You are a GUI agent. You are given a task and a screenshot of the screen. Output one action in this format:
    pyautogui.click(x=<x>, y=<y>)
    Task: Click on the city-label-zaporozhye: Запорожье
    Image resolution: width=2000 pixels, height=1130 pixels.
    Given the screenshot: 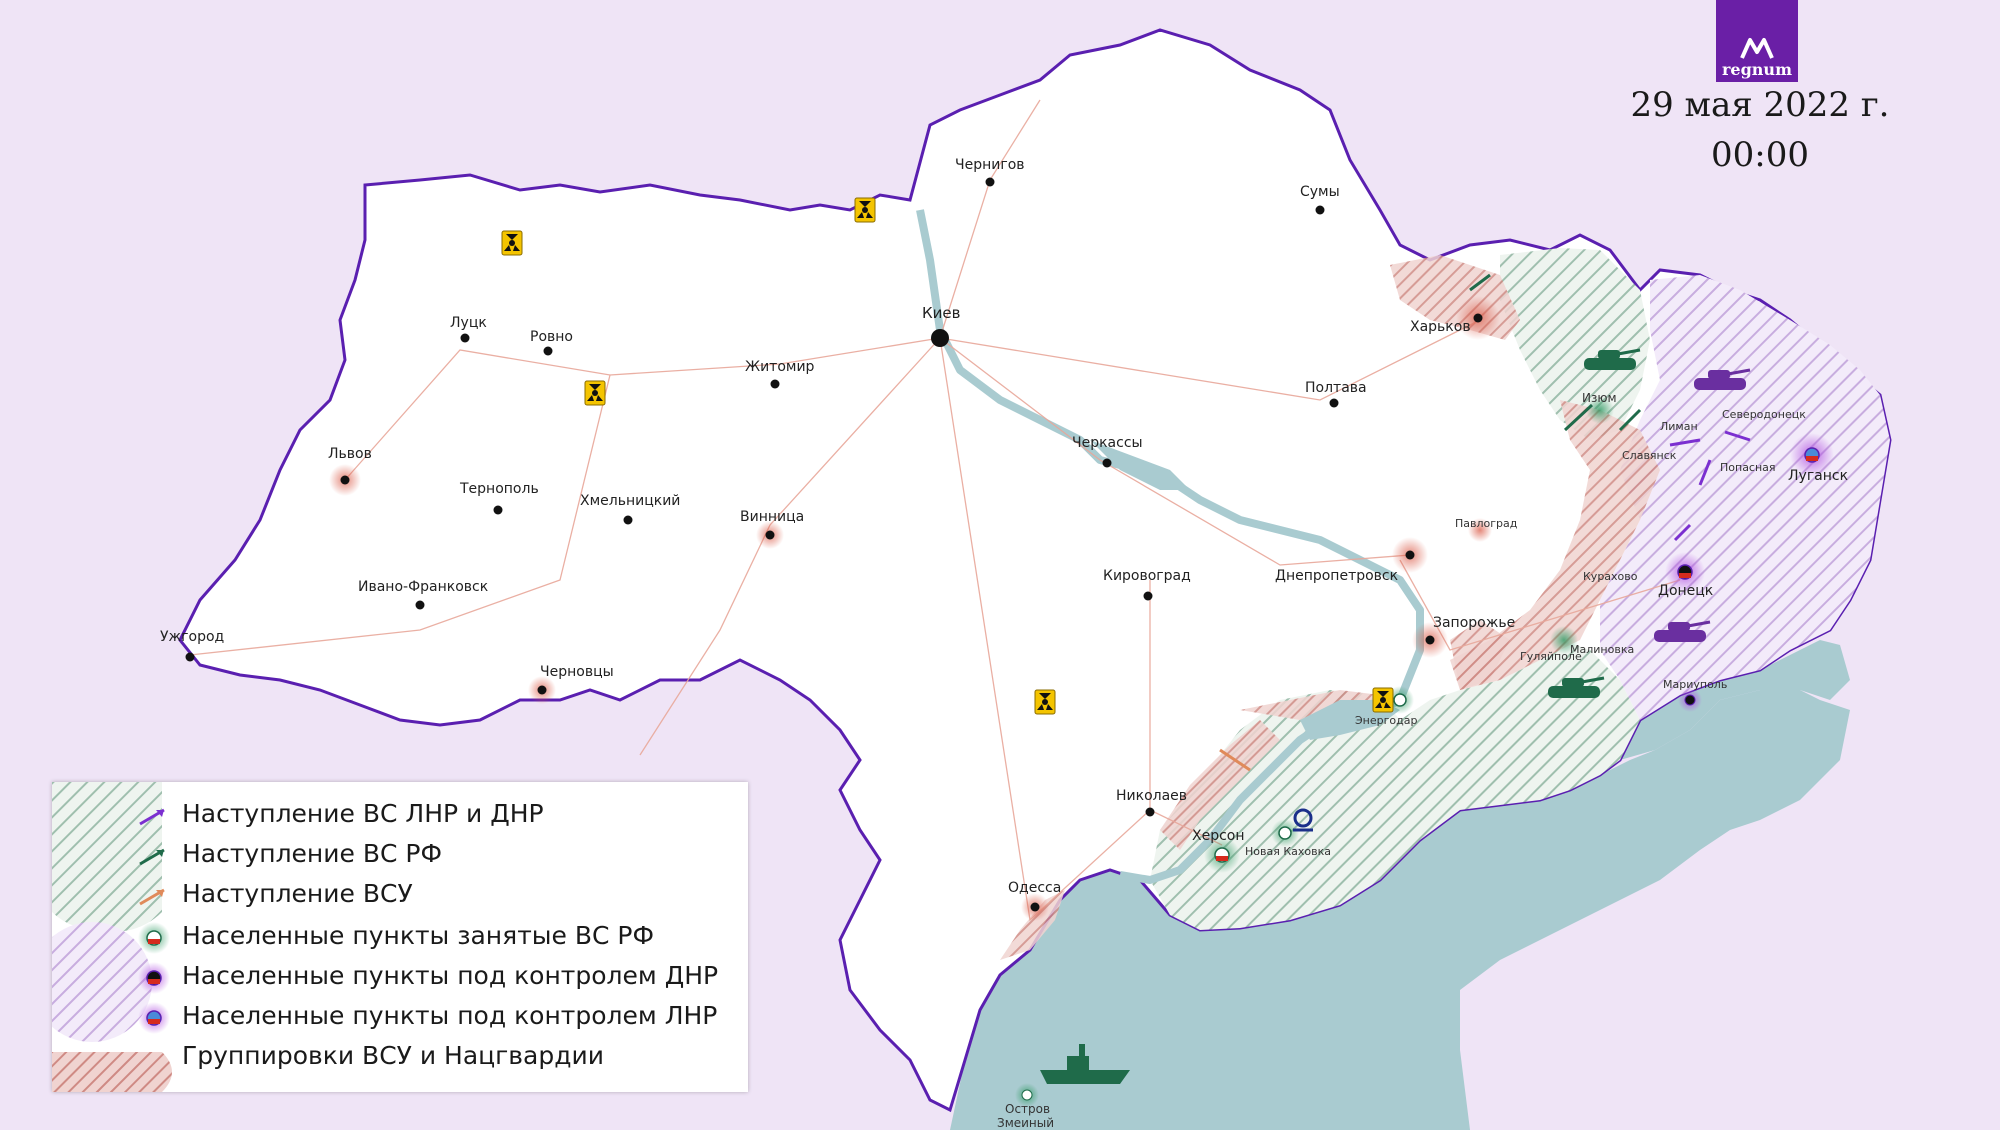 What is the action you would take?
    pyautogui.click(x=1474, y=623)
    